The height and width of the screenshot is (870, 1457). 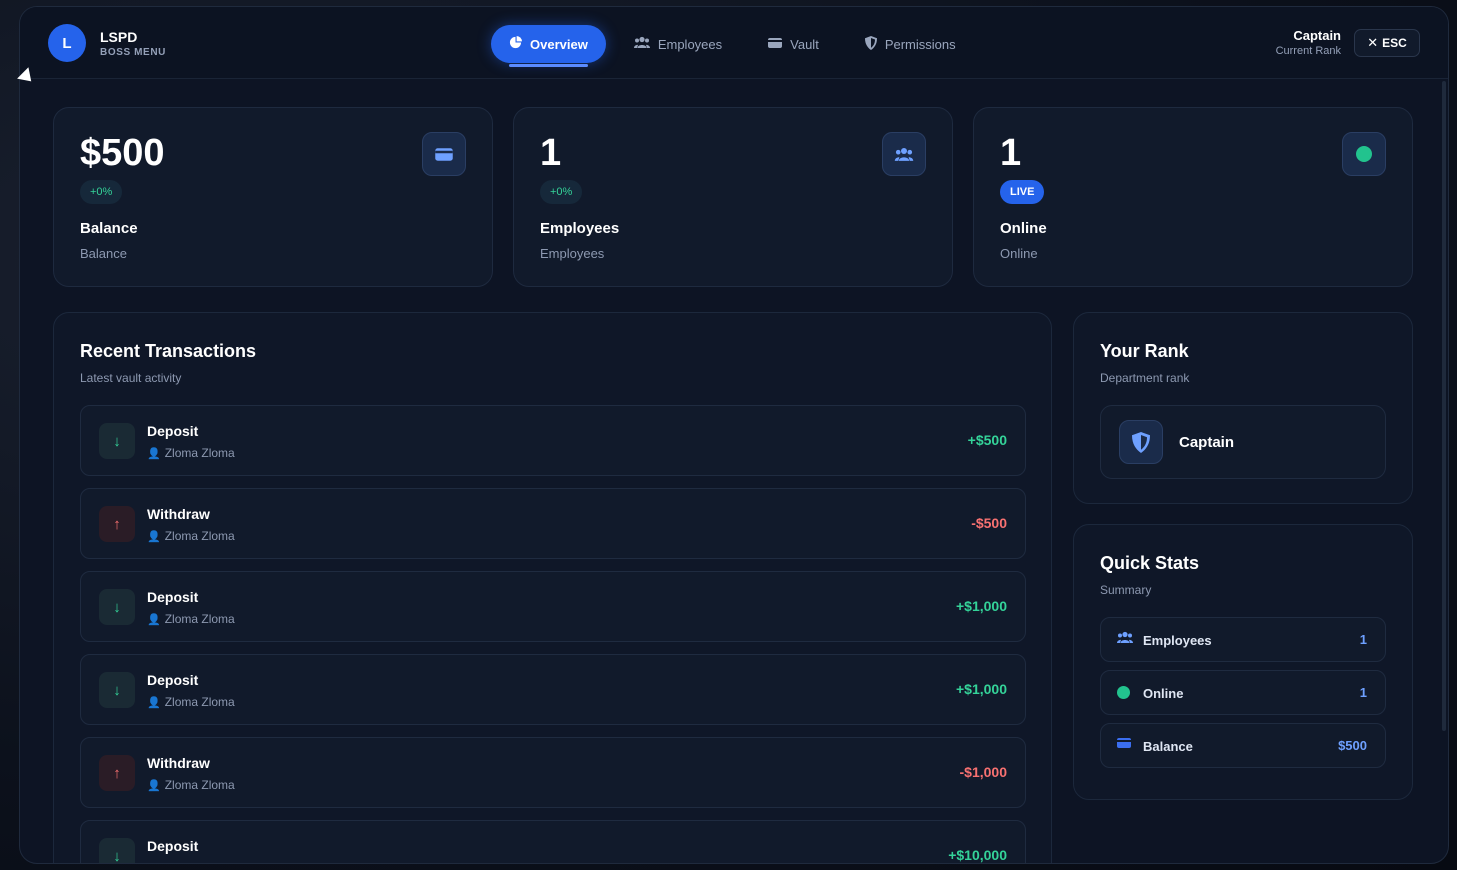 What do you see at coordinates (733, 197) in the screenshot?
I see `stat-card-employees: 1 +0% Employees Employees` at bounding box center [733, 197].